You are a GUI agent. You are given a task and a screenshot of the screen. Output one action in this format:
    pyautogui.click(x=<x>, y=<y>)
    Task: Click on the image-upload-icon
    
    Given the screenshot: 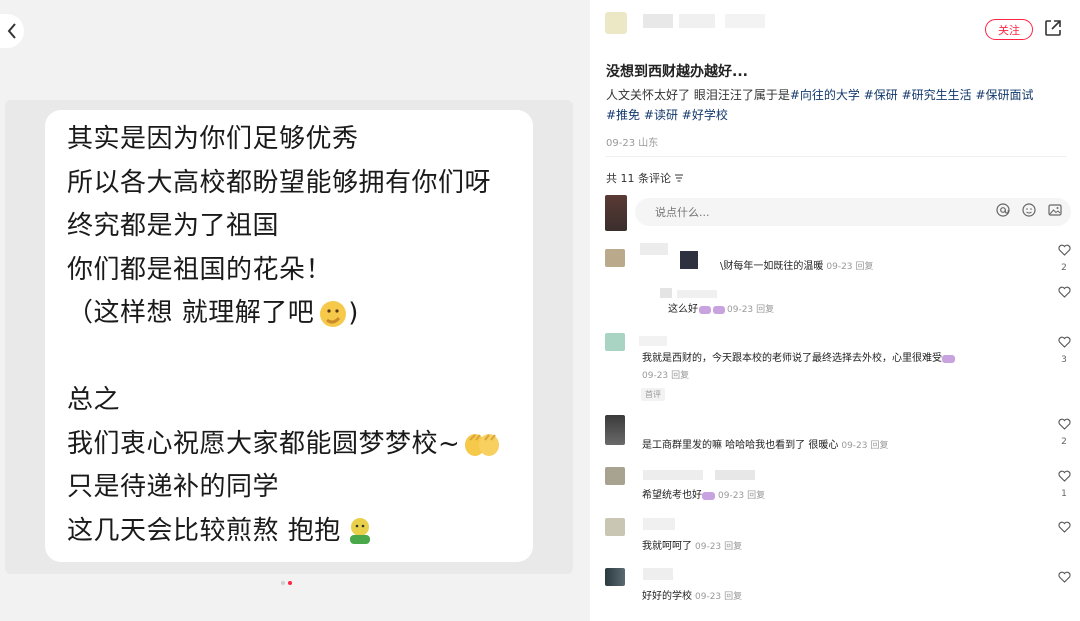 What is the action you would take?
    pyautogui.click(x=1055, y=210)
    